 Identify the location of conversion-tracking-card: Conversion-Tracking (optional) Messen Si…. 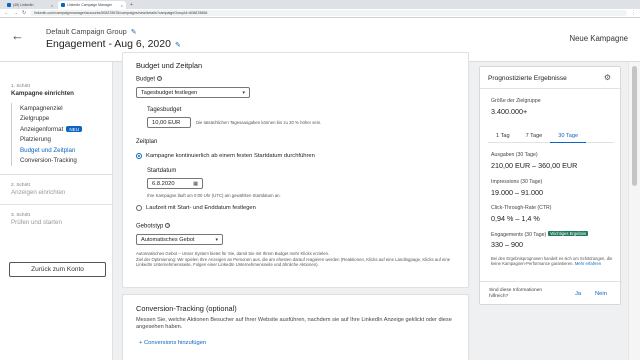
(295, 327).